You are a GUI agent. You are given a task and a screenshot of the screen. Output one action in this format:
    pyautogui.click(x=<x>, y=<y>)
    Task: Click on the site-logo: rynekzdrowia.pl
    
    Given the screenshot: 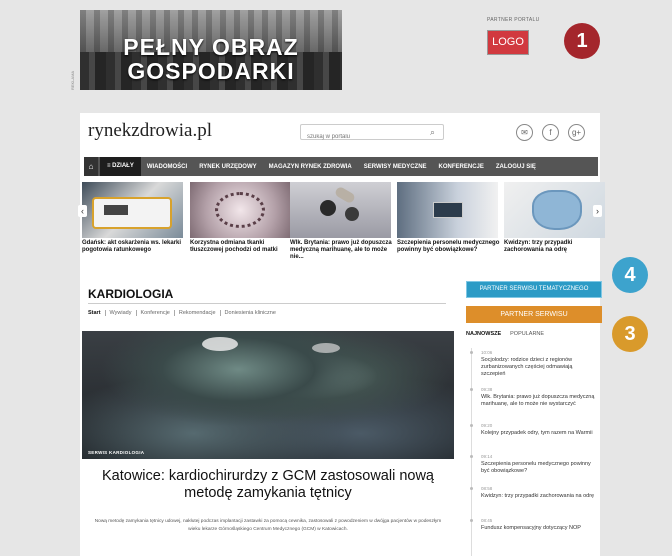 What is the action you would take?
    pyautogui.click(x=150, y=131)
    